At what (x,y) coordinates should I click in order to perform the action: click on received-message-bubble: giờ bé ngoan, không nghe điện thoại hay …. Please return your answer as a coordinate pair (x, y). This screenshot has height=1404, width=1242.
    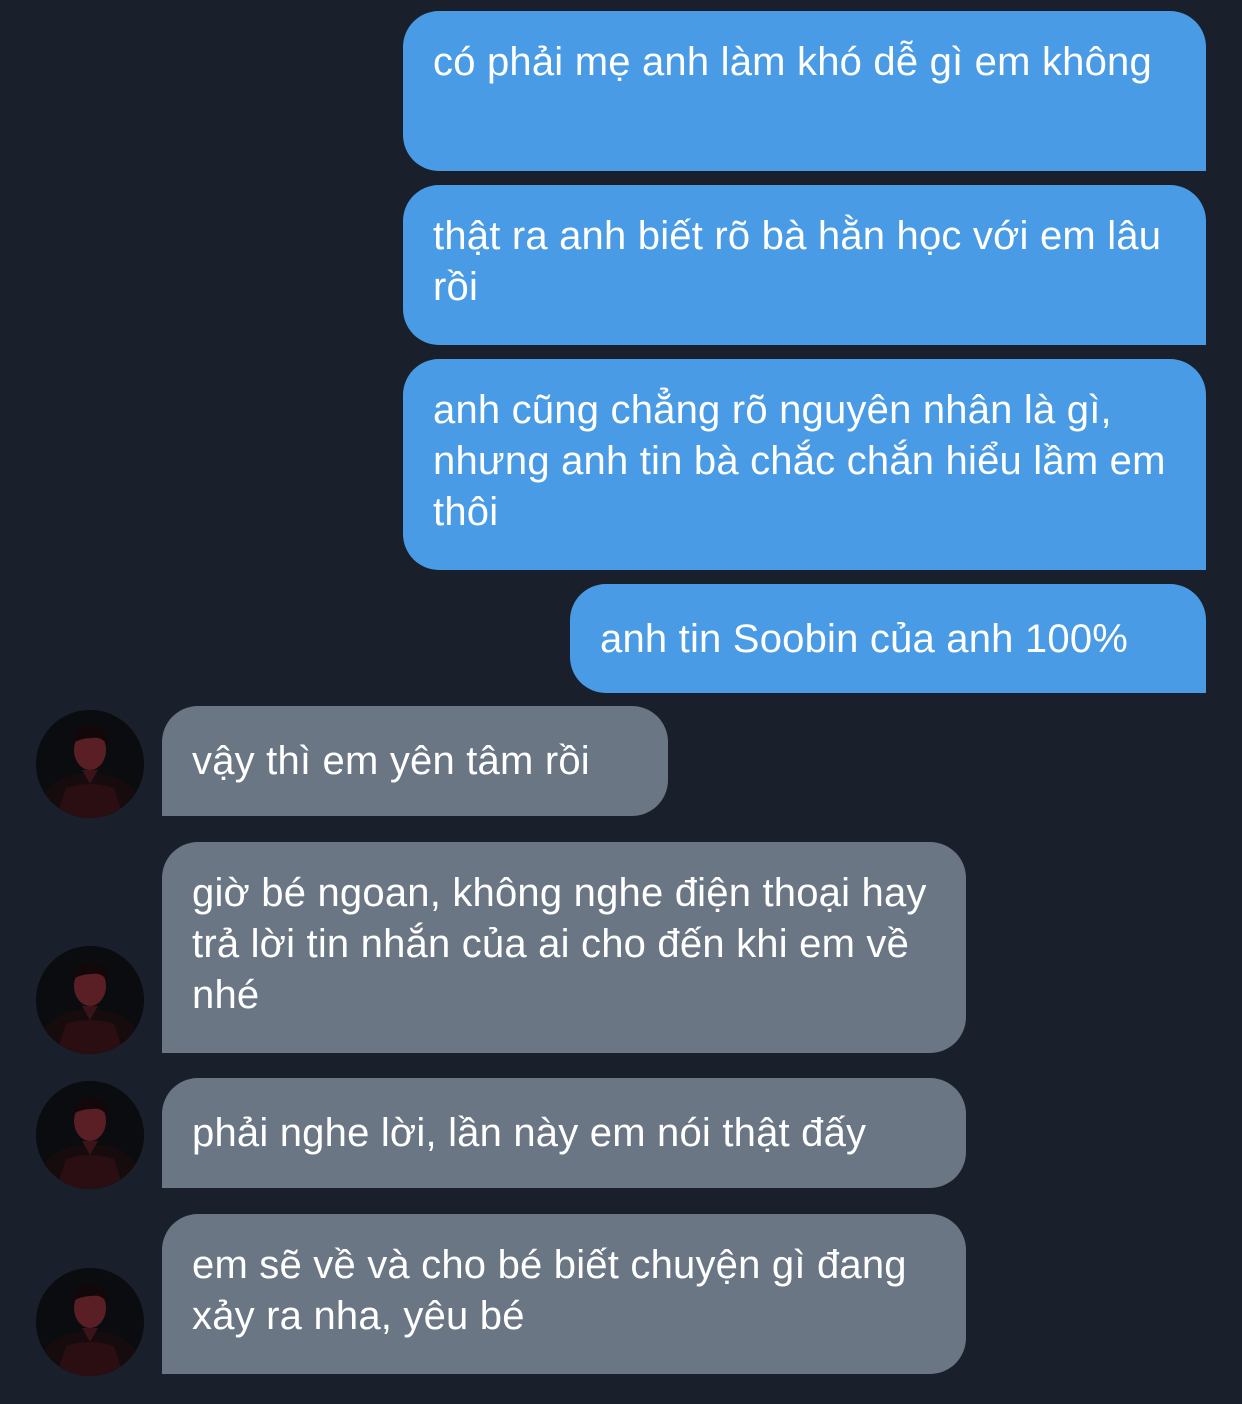
    Looking at the image, I should click on (564, 947).